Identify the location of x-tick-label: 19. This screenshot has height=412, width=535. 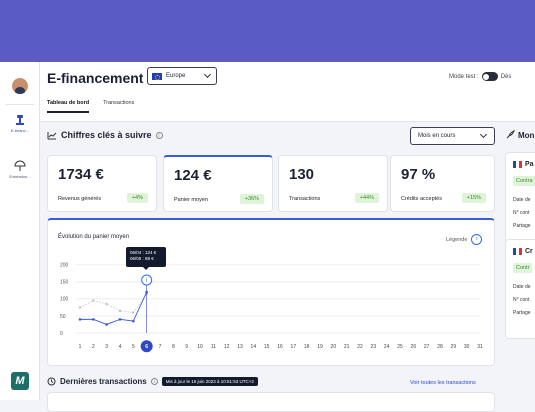
(320, 347).